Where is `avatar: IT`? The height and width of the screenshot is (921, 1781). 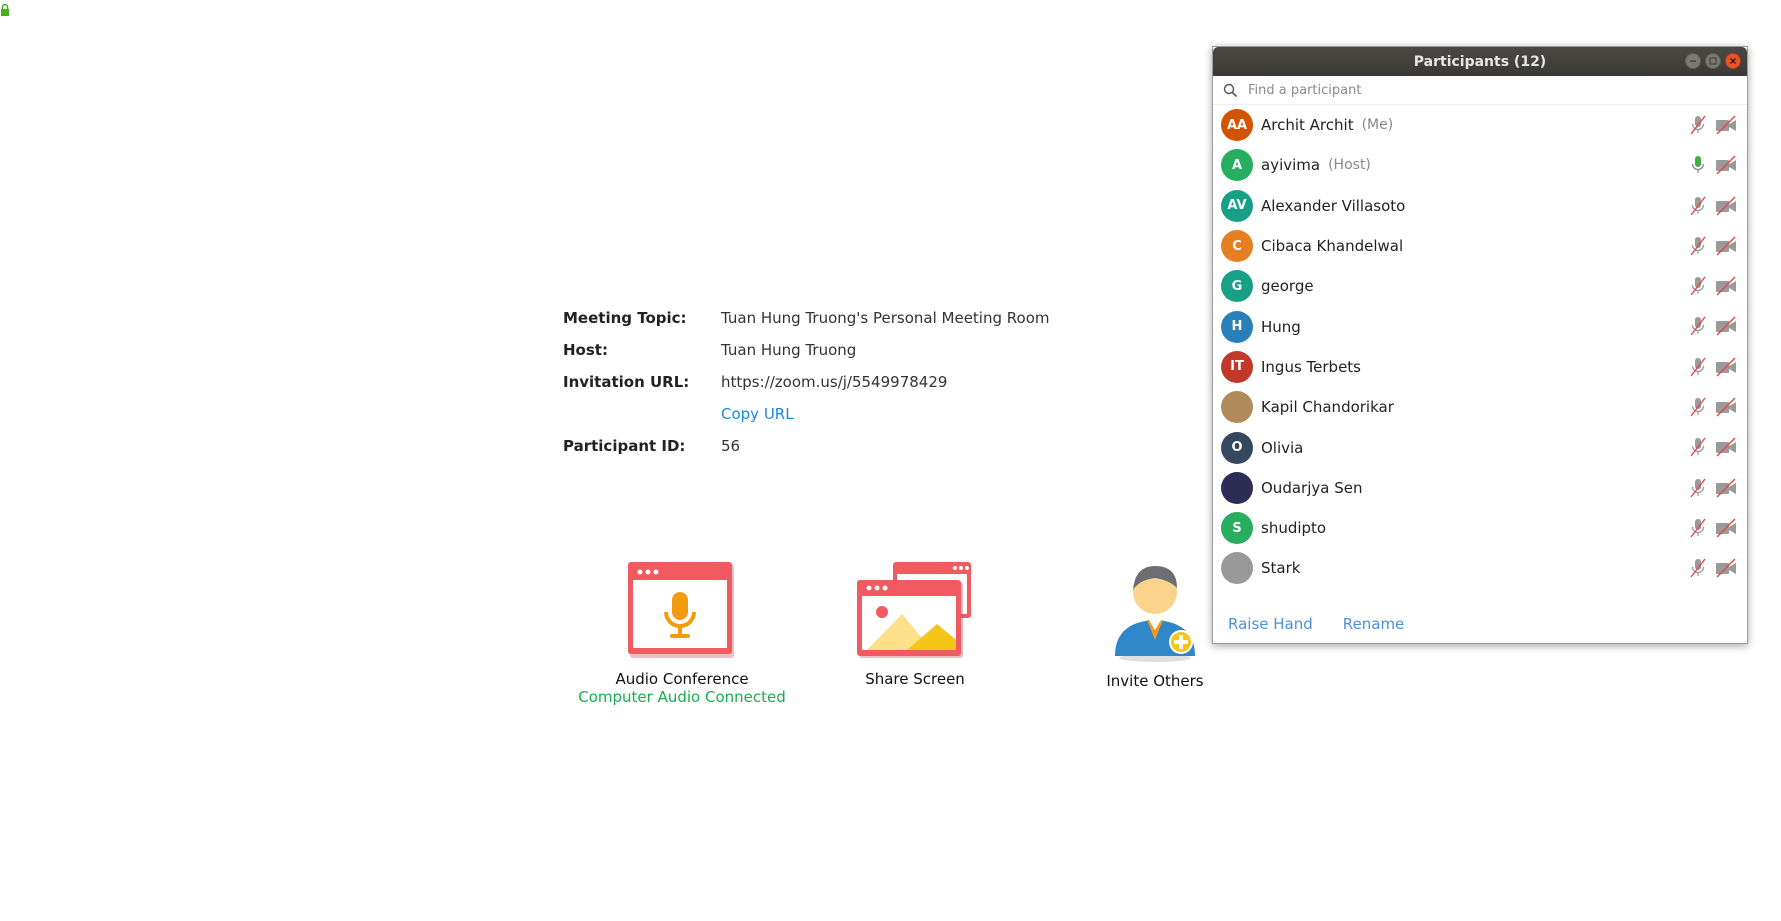
avatar: IT is located at coordinates (1237, 366).